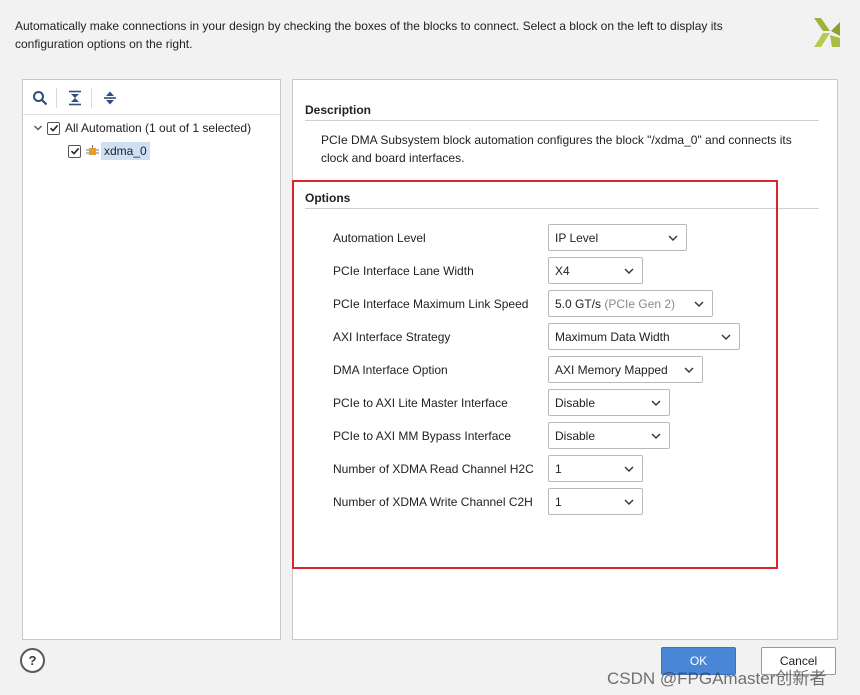 The image size is (860, 695). What do you see at coordinates (595, 501) in the screenshot?
I see `write-channel-c2h-dropdown: 1` at bounding box center [595, 501].